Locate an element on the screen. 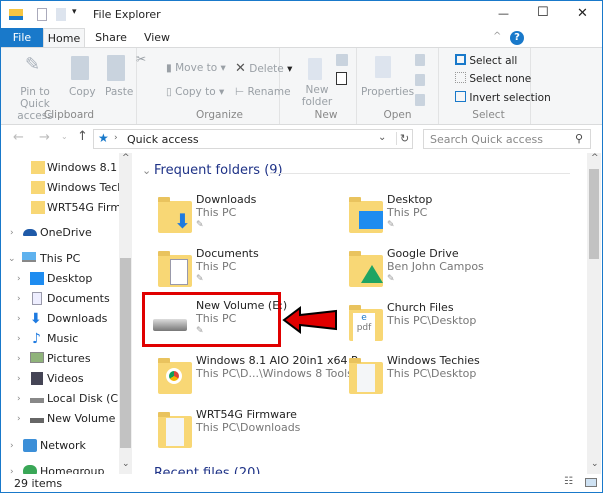 This screenshot has height=493, width=603. videos-icon is located at coordinates (37, 378).